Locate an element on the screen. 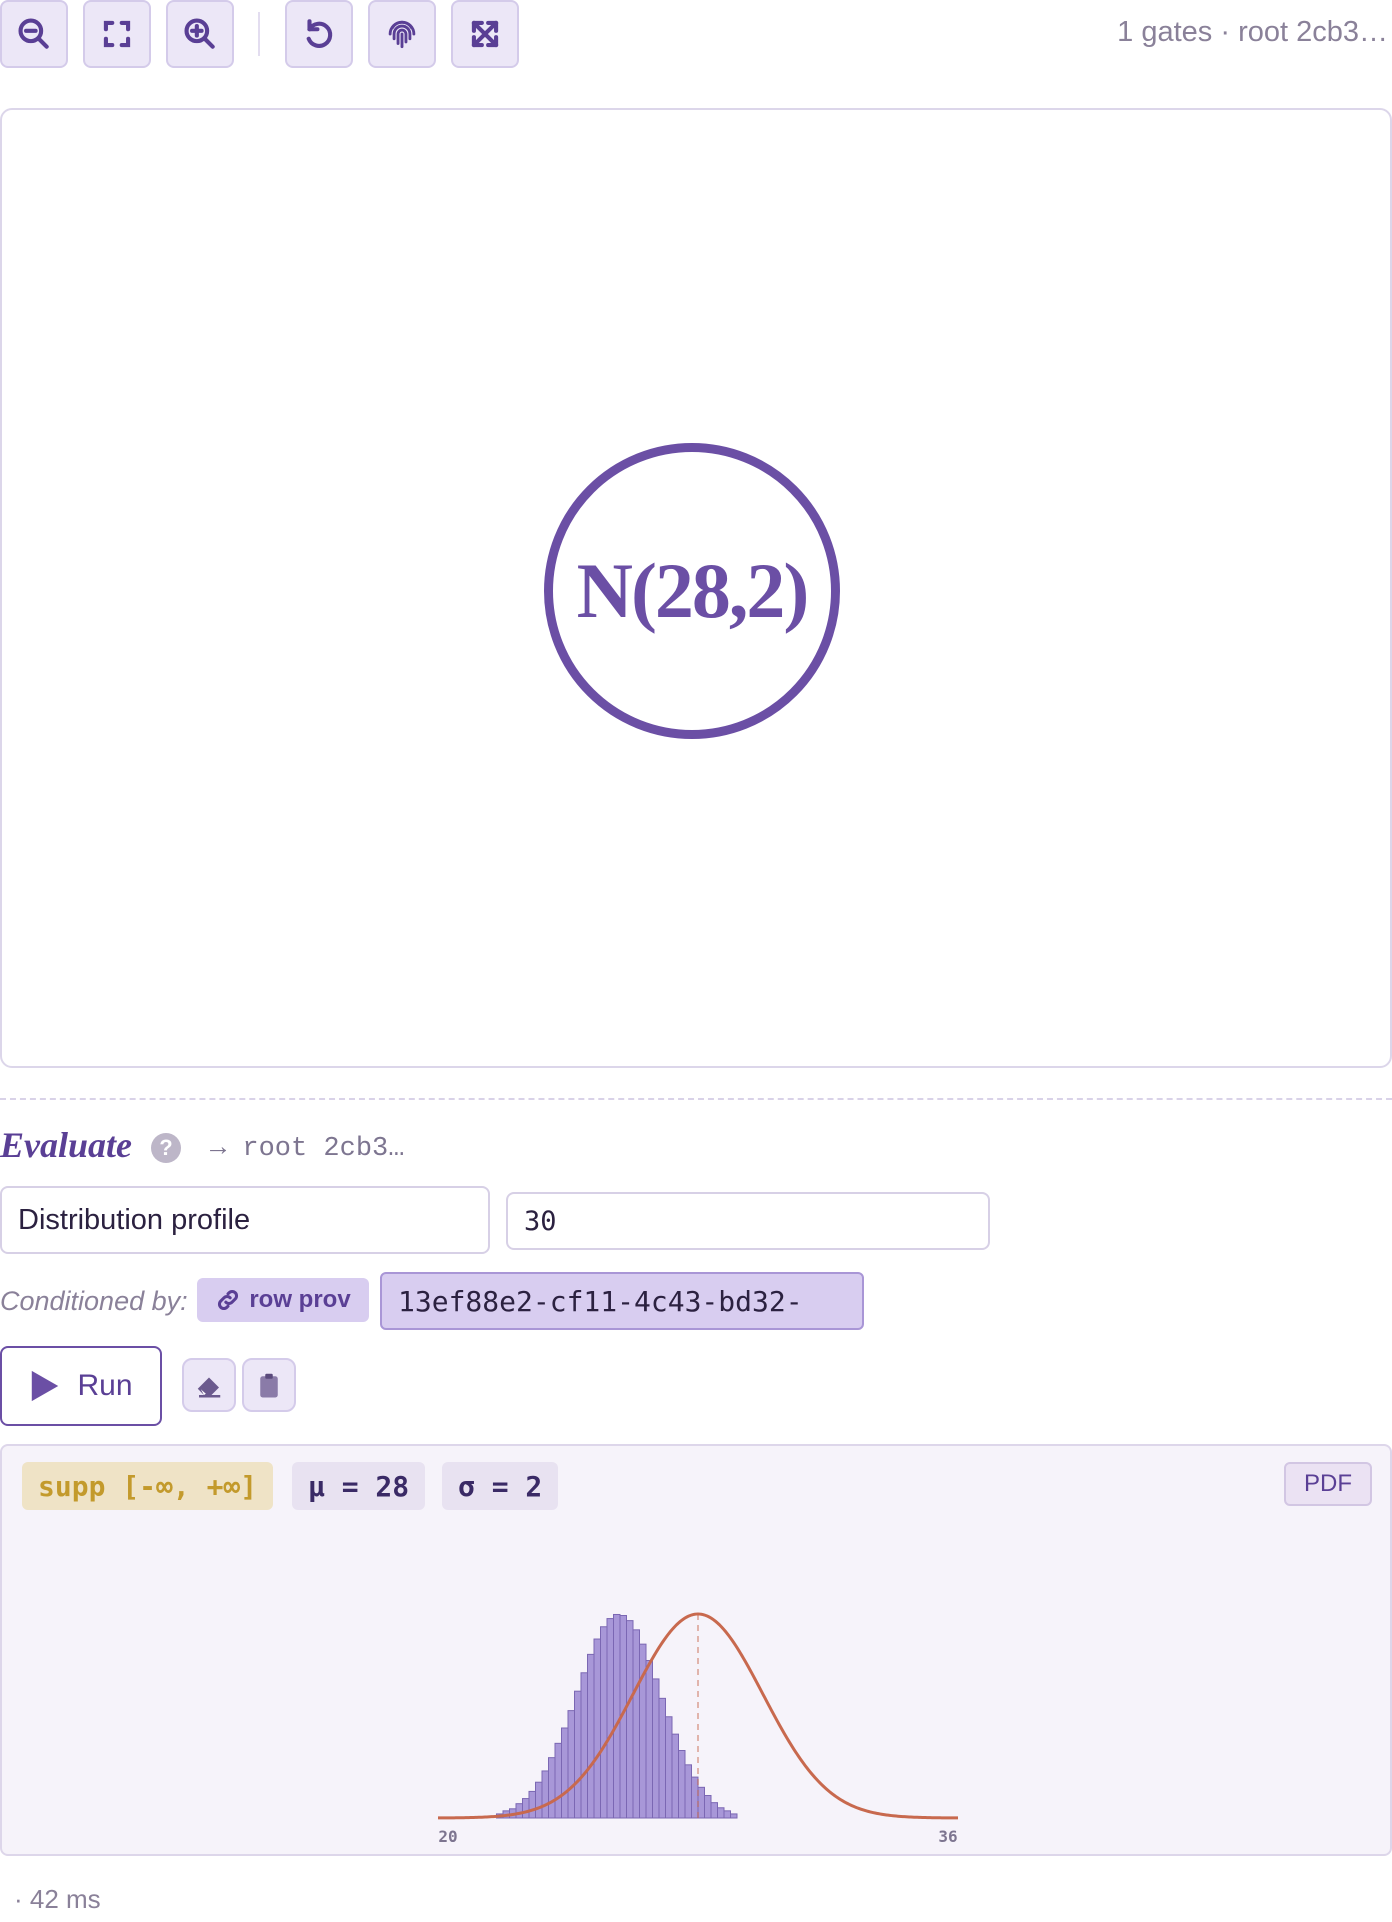 The width and height of the screenshot is (1392, 1922). copy-button is located at coordinates (269, 1385).